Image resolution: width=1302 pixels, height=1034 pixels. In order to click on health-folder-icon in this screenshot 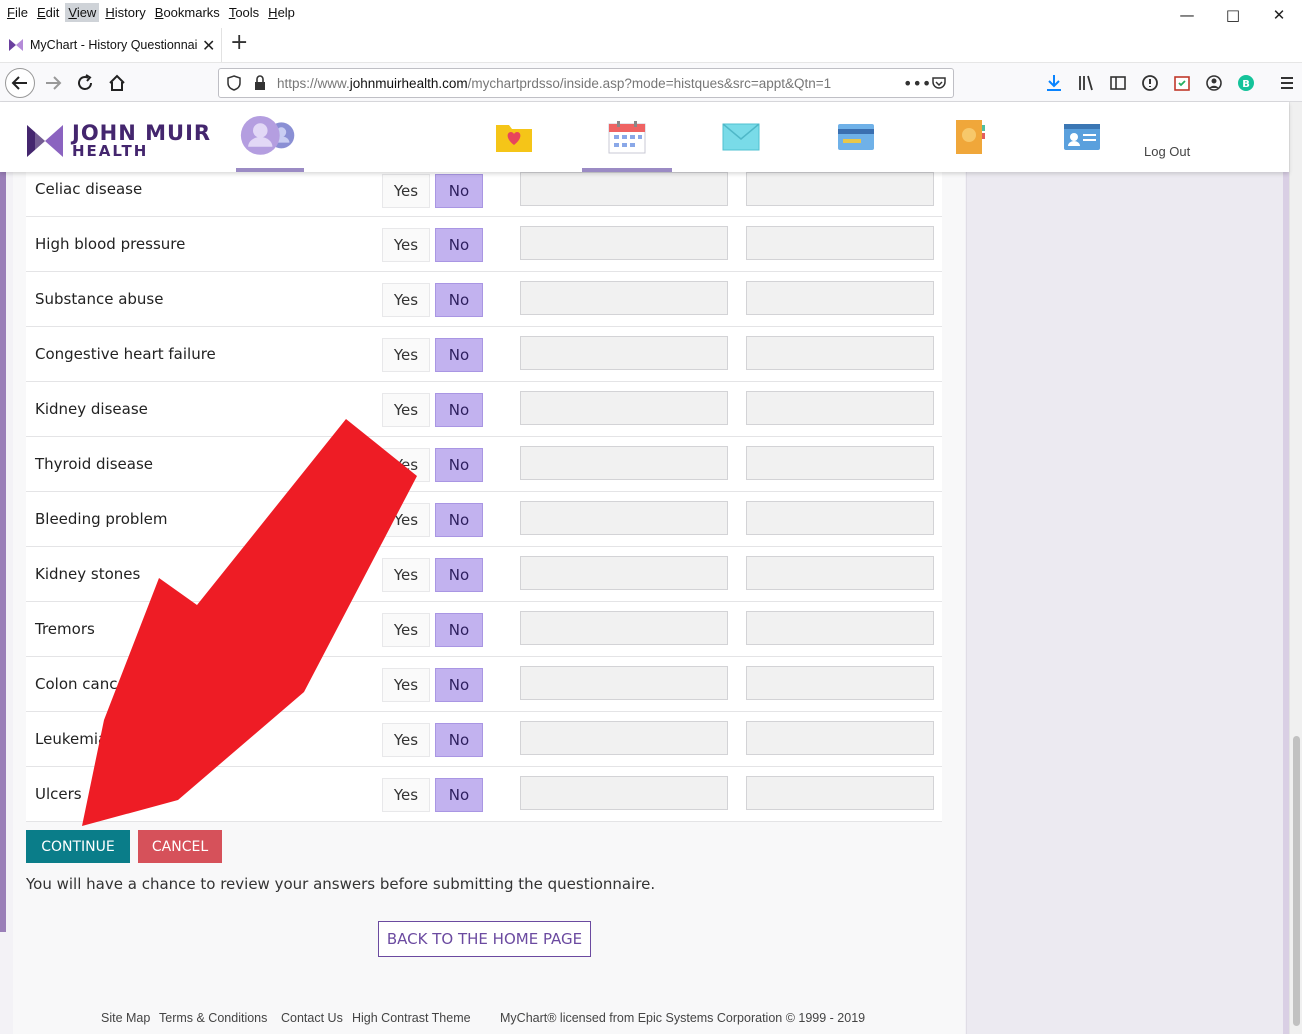, I will do `click(514, 138)`.